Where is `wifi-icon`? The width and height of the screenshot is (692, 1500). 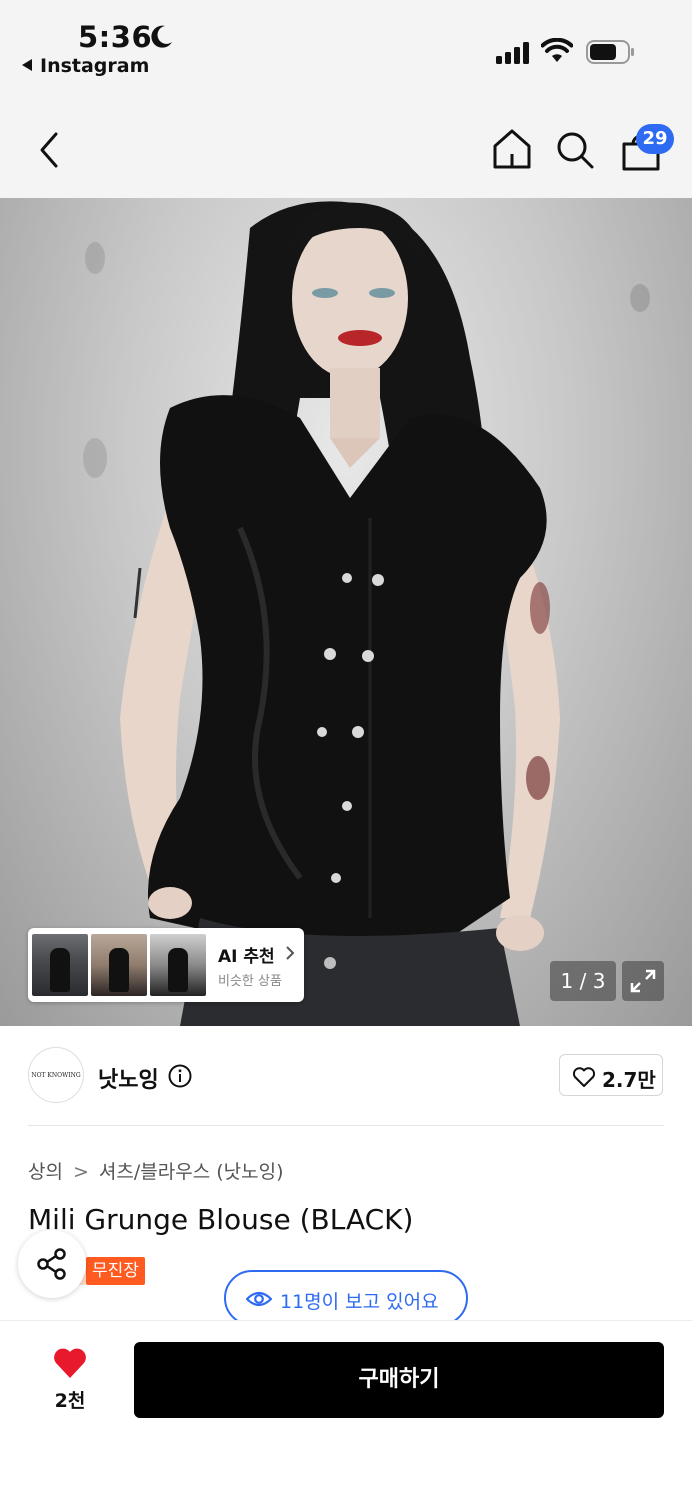
wifi-icon is located at coordinates (557, 50).